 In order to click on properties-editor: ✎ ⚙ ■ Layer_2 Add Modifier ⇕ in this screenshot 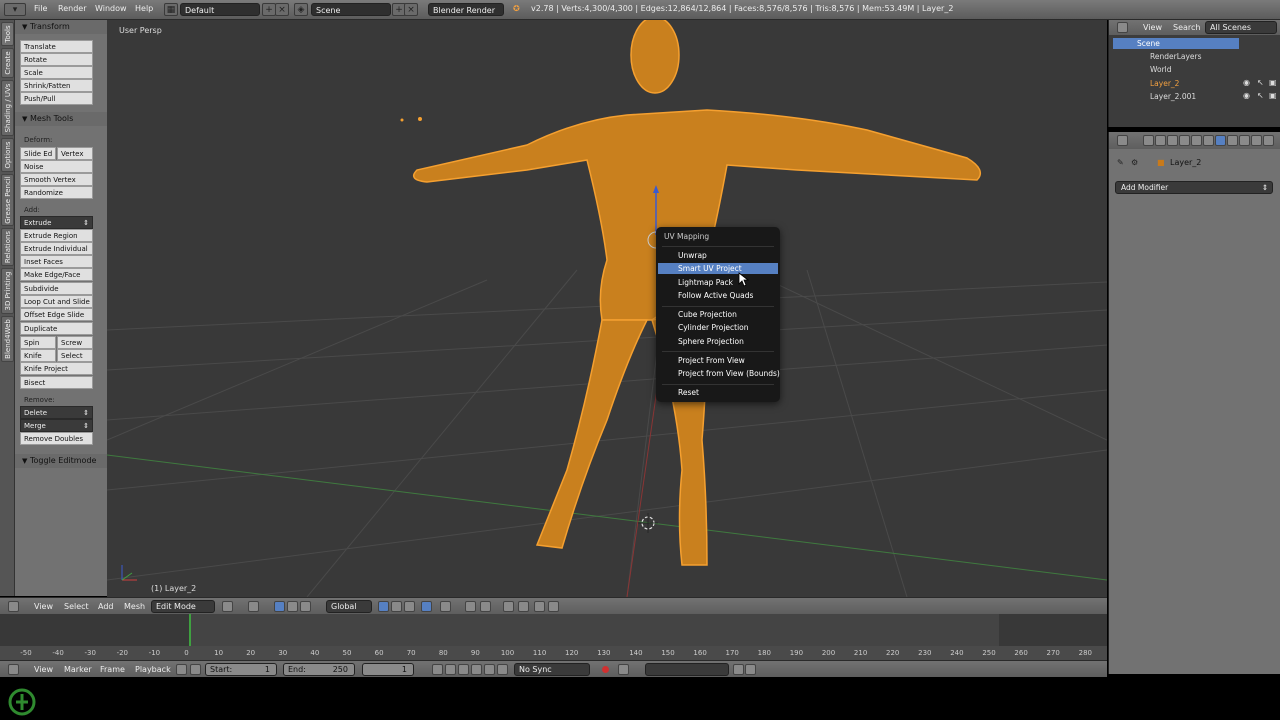, I will do `click(1194, 403)`.